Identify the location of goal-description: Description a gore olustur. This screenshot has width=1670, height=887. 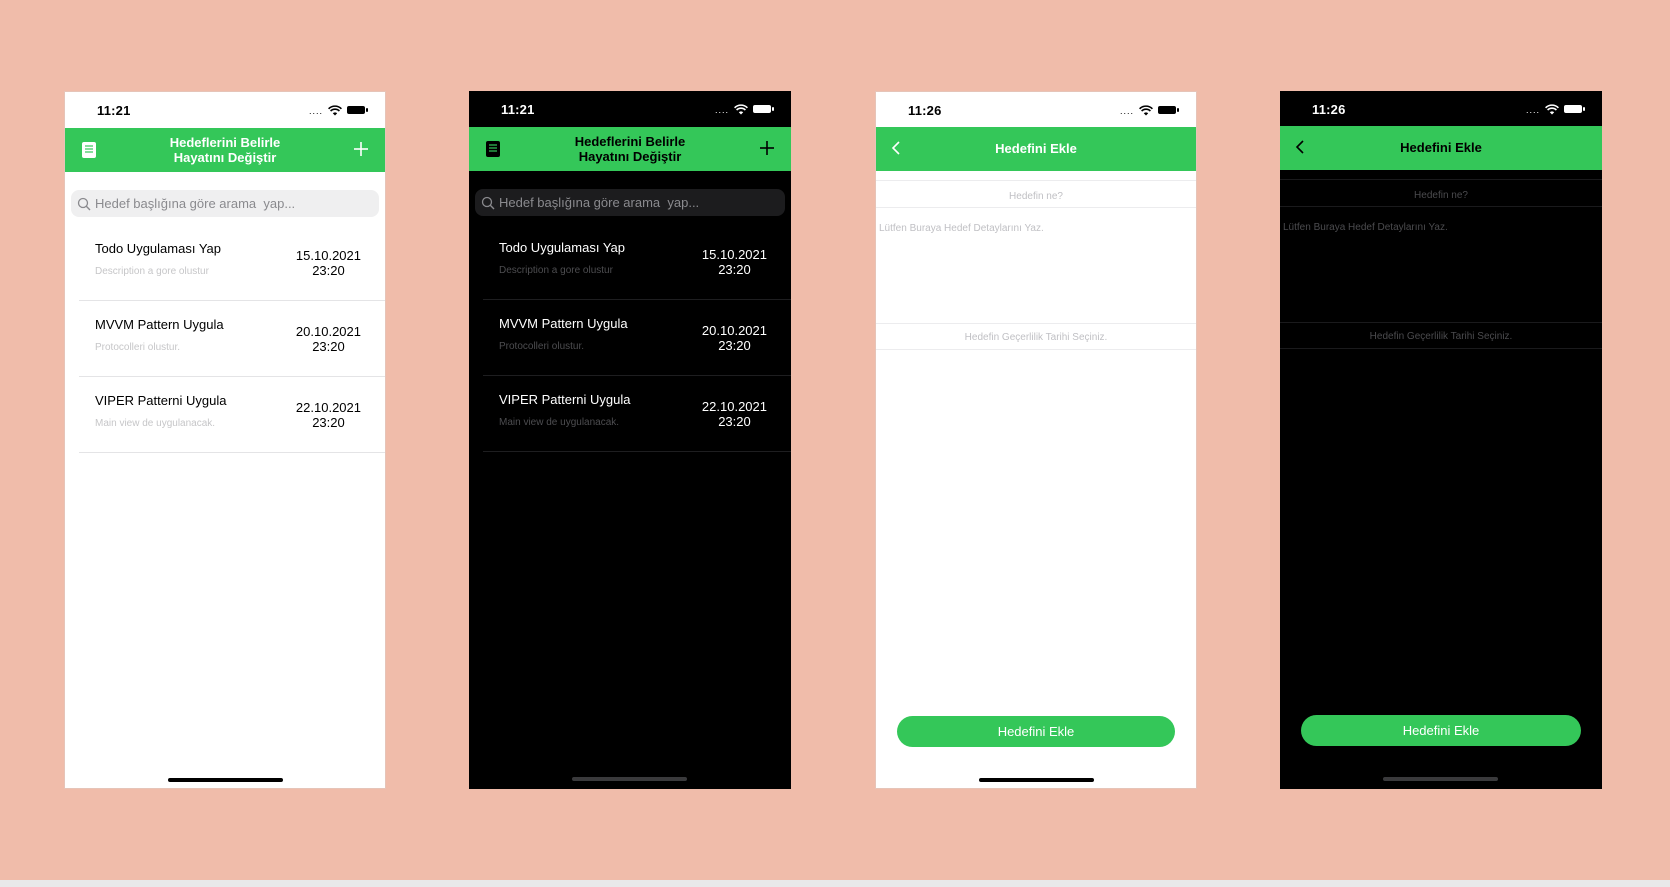
(556, 270).